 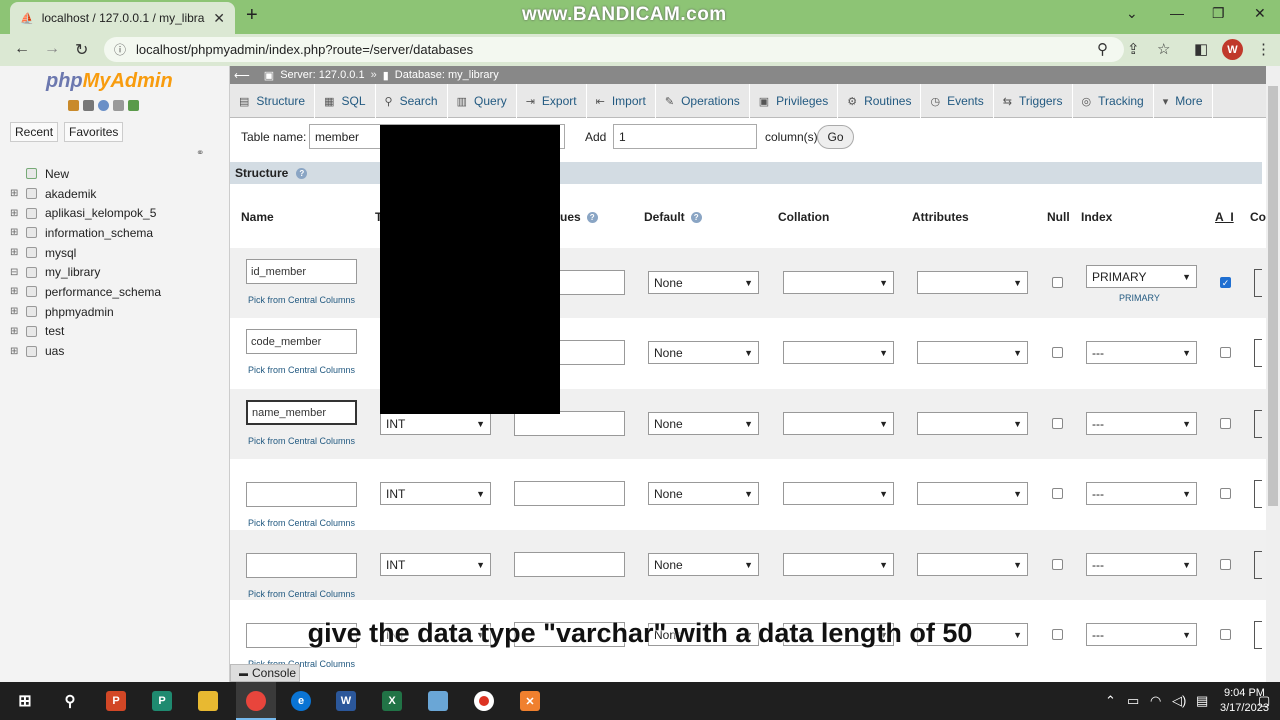 I want to click on close-tab-icon: ✕, so click(x=219, y=18).